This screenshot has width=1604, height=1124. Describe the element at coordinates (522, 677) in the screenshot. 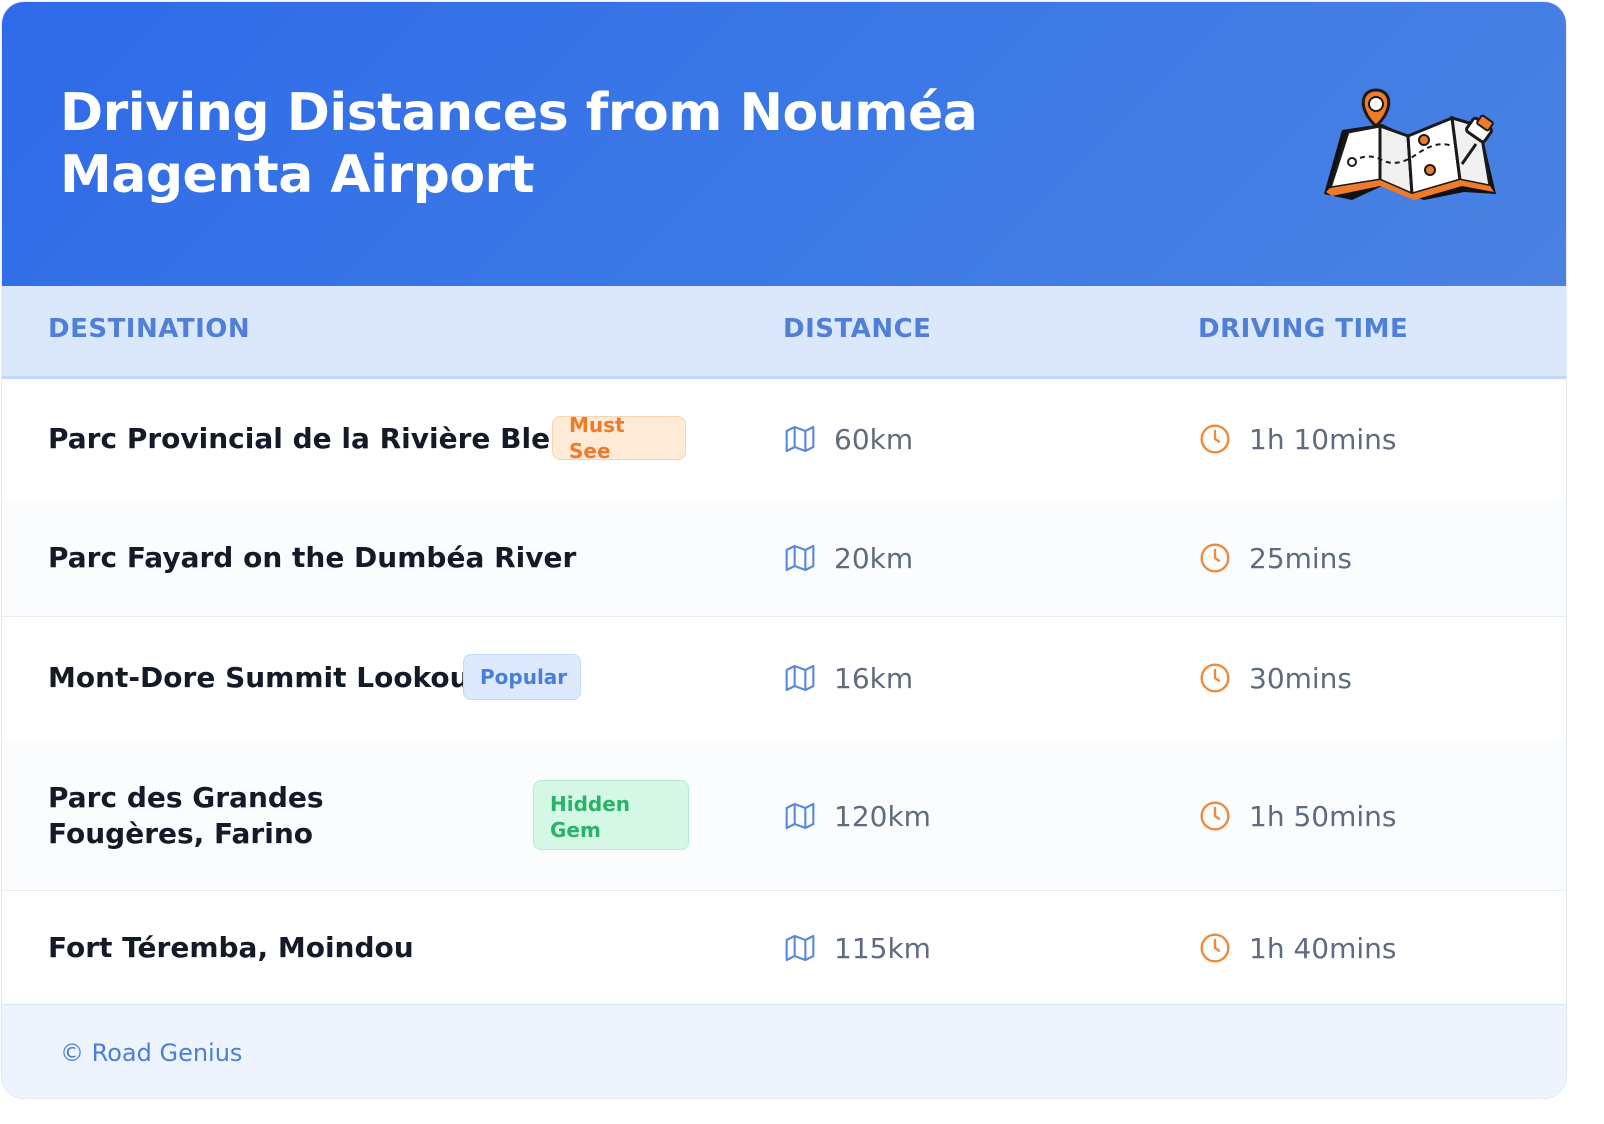

I see `badge-popular: Popular` at that location.